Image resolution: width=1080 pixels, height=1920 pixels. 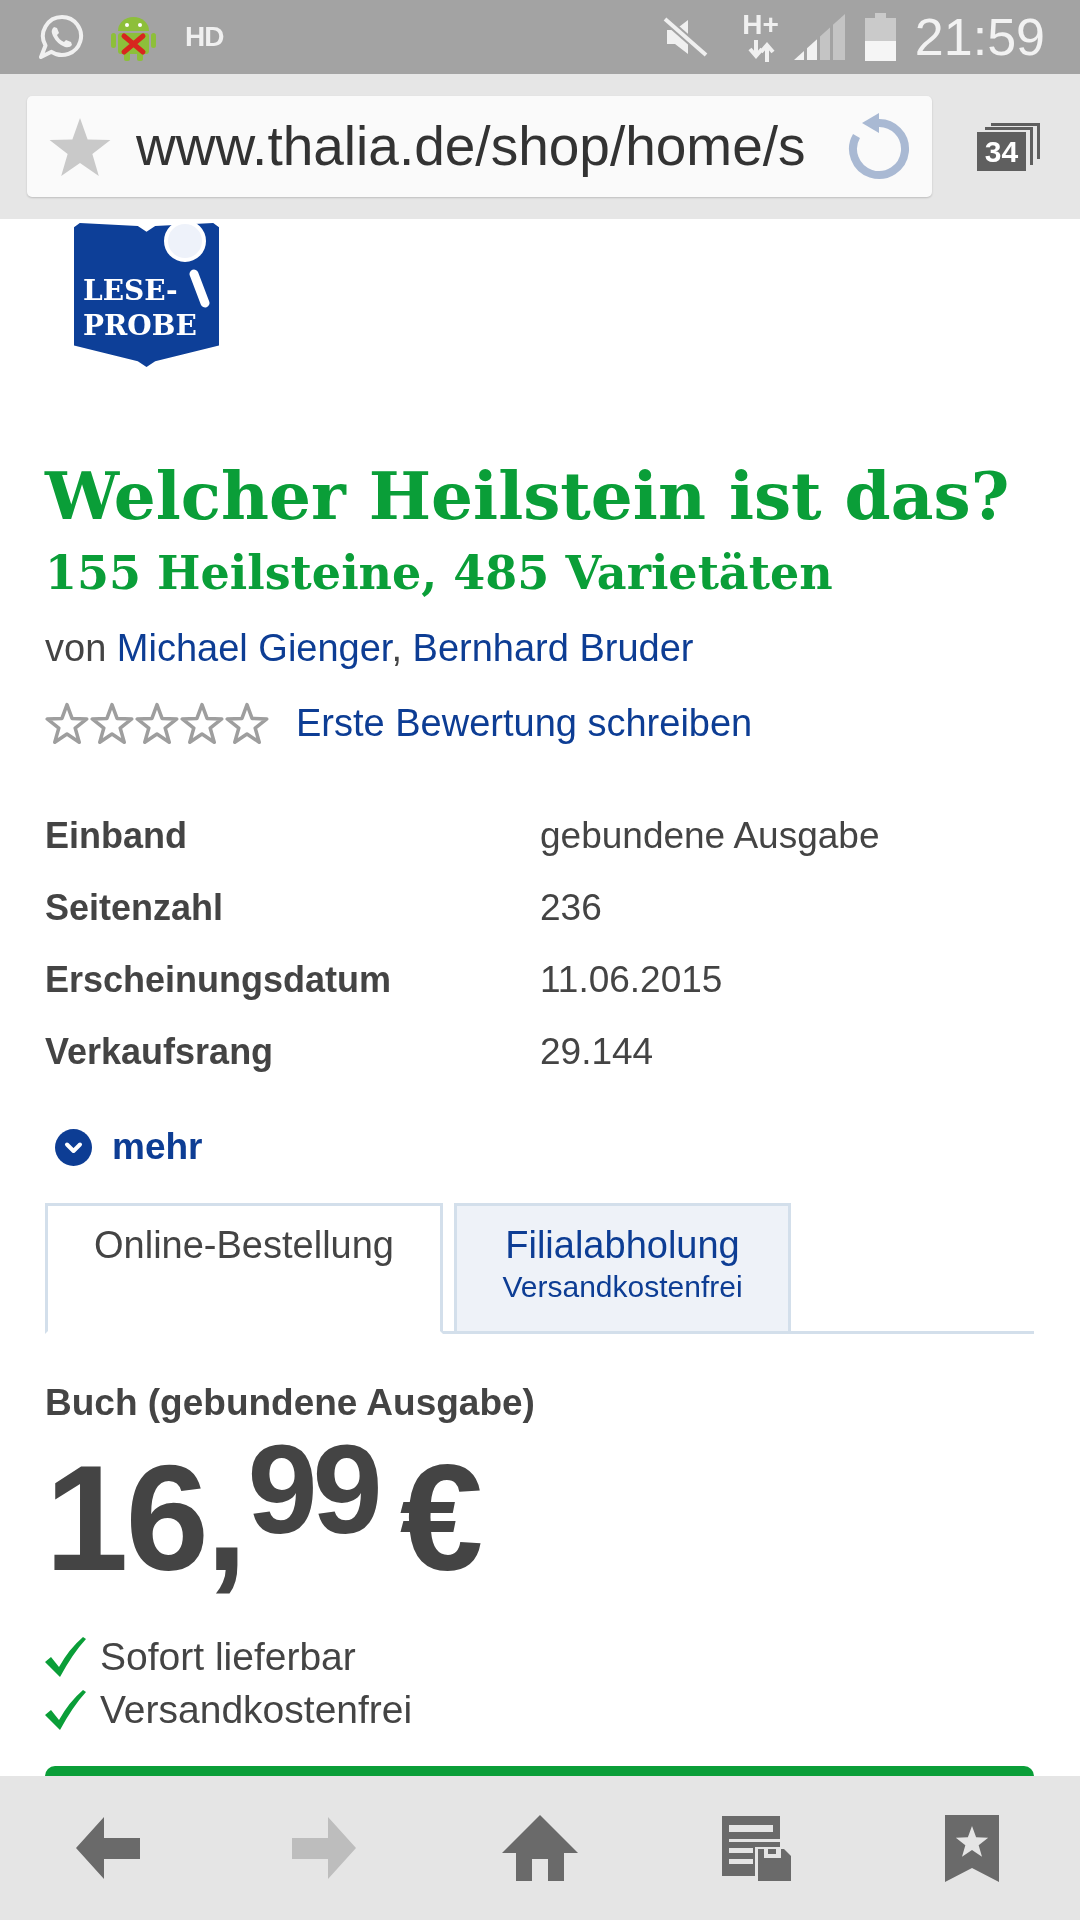 I want to click on author-link: Bernhard Bruder, so click(x=553, y=648).